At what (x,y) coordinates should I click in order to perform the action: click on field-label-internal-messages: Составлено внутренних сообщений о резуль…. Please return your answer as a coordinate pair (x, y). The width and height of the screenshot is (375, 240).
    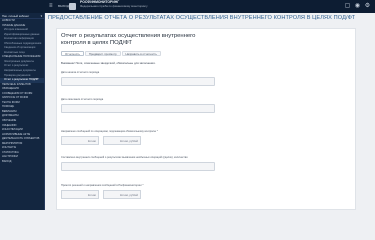
    Looking at the image, I should click on (124, 157).